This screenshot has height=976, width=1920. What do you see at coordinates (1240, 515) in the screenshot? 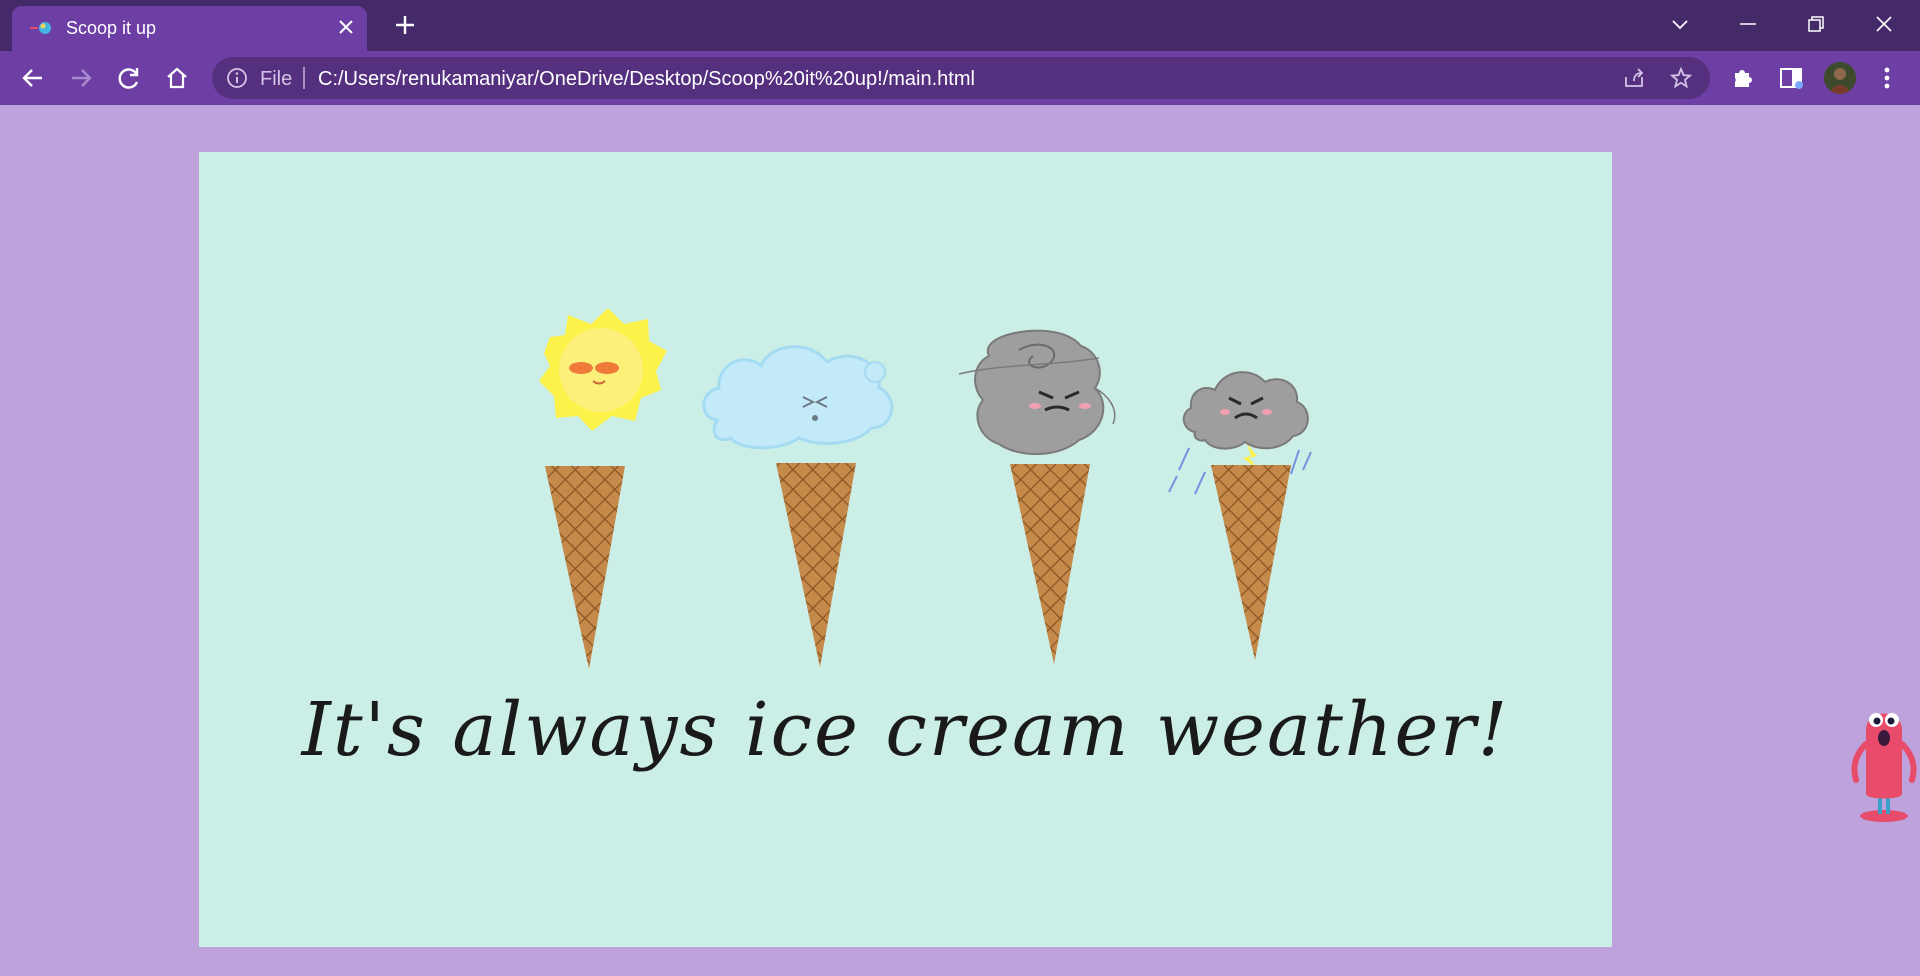
I see `storm-cone` at bounding box center [1240, 515].